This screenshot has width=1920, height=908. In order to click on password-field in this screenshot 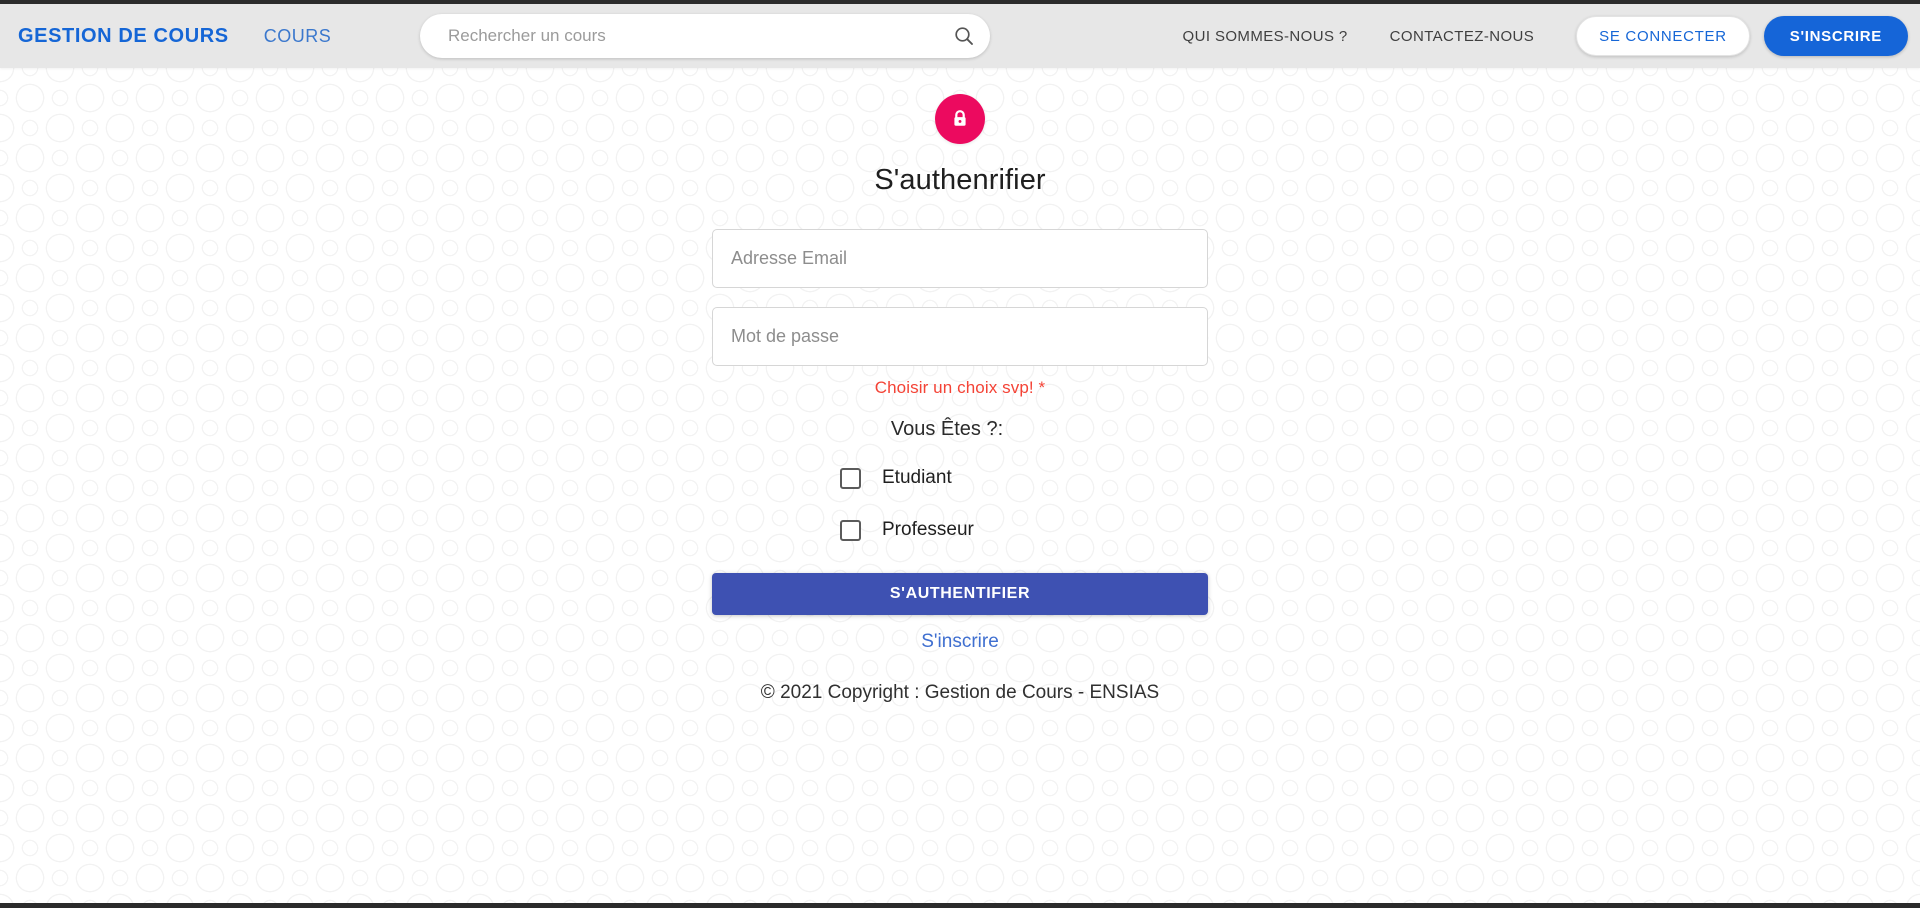, I will do `click(960, 336)`.